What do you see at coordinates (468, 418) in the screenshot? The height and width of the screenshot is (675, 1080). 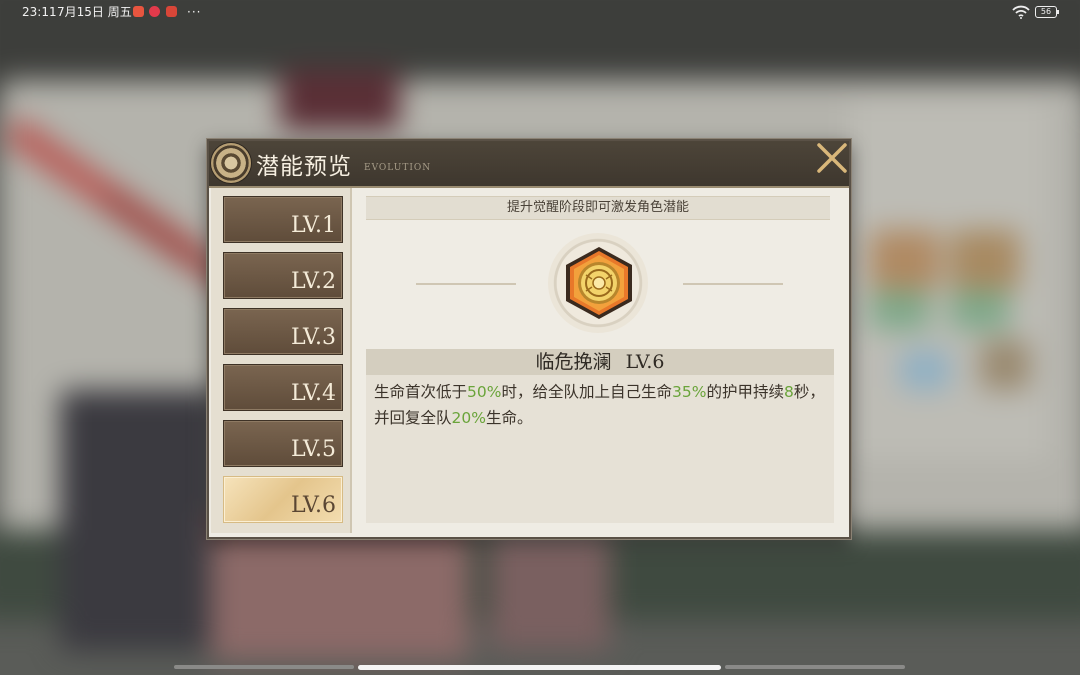 I see `desc-value: 20%` at bounding box center [468, 418].